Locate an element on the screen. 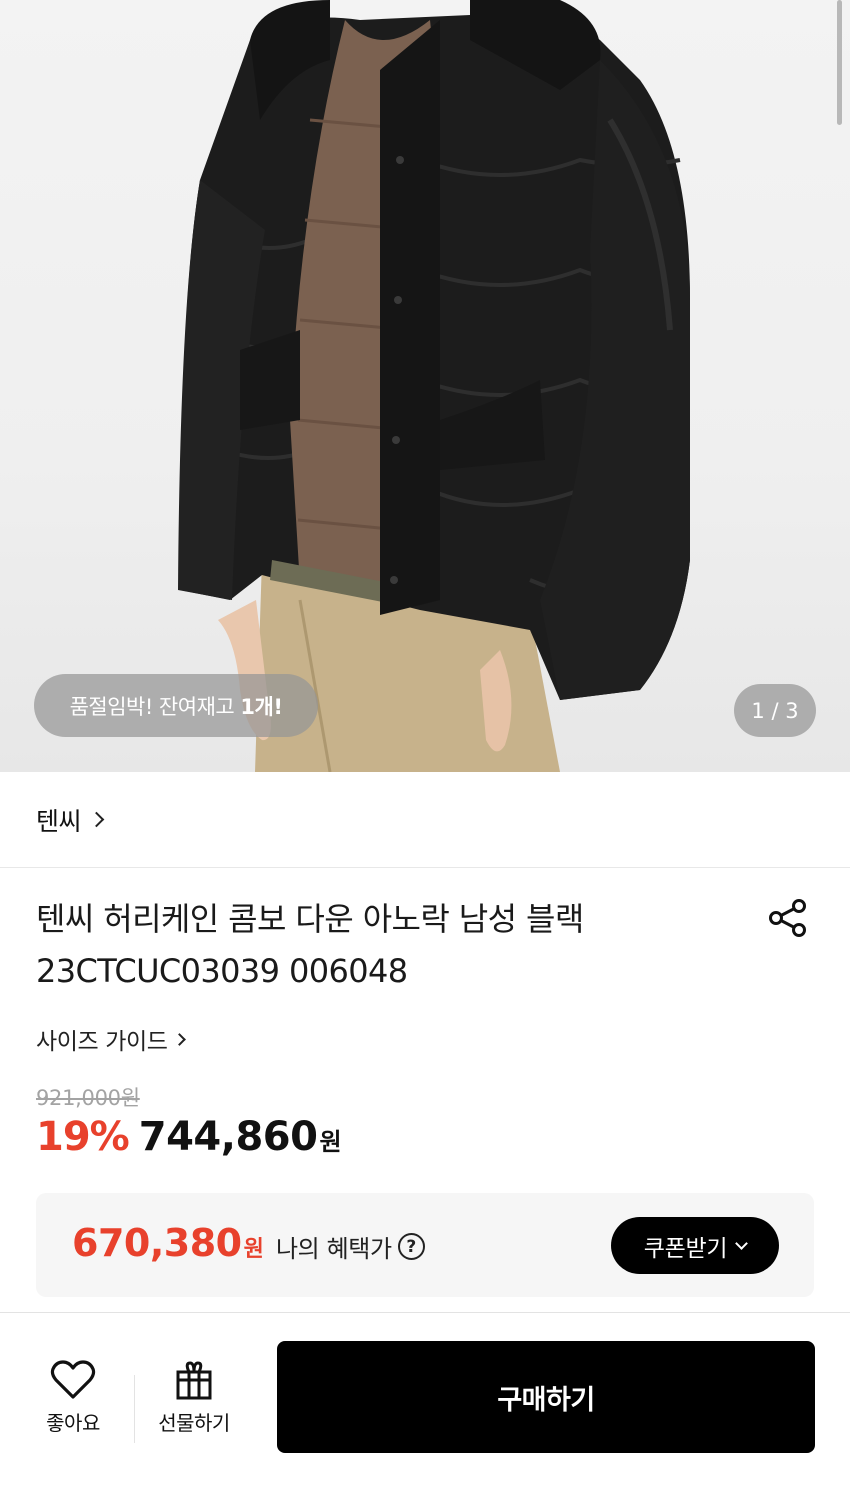 This screenshot has width=850, height=1505. coupon-button-label: 쿠폰받기 is located at coordinates (685, 1248).